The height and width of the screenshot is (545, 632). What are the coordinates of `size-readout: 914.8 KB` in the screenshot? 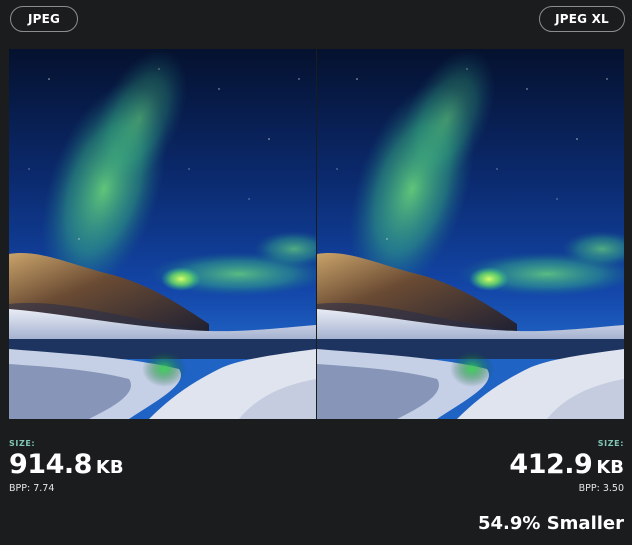 It's located at (66, 466).